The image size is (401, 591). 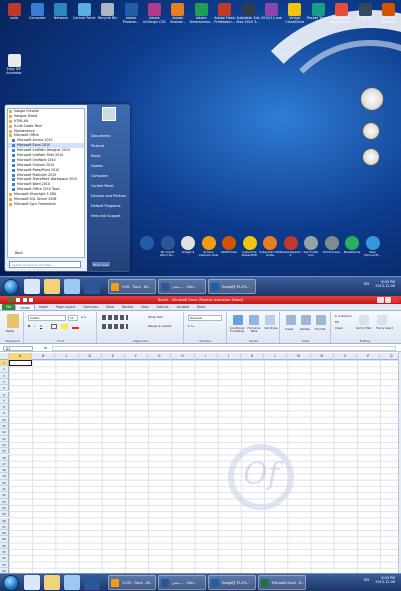 What do you see at coordinates (45, 348) in the screenshot?
I see `fx-icon: fx` at bounding box center [45, 348].